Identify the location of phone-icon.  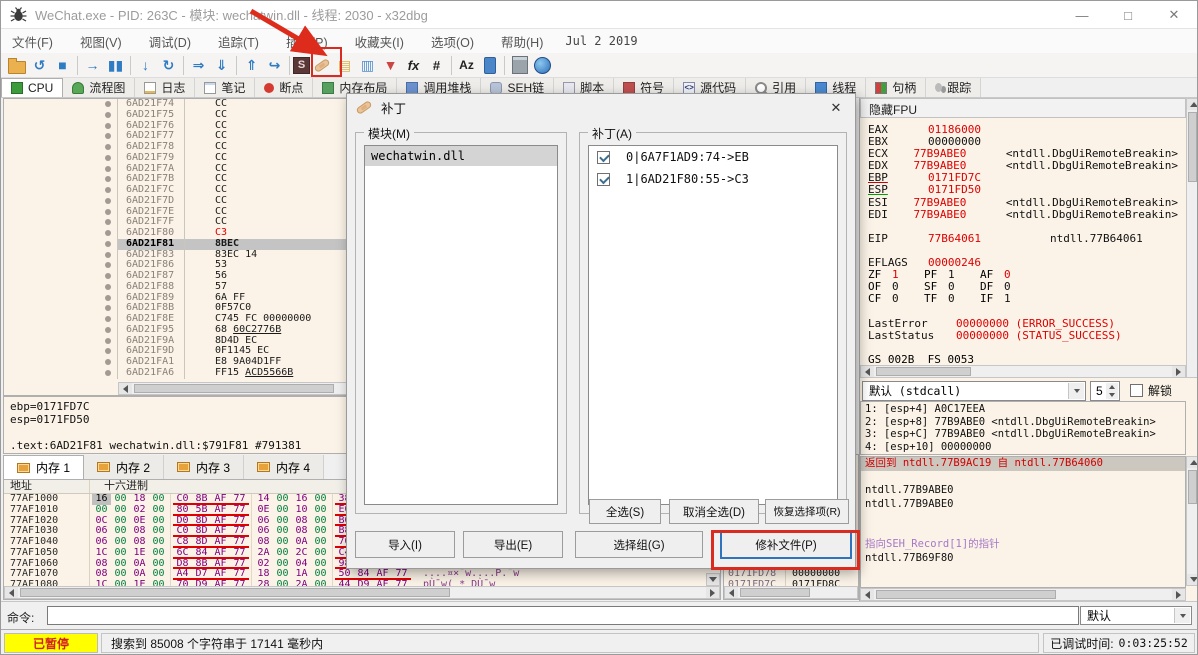
(489, 65).